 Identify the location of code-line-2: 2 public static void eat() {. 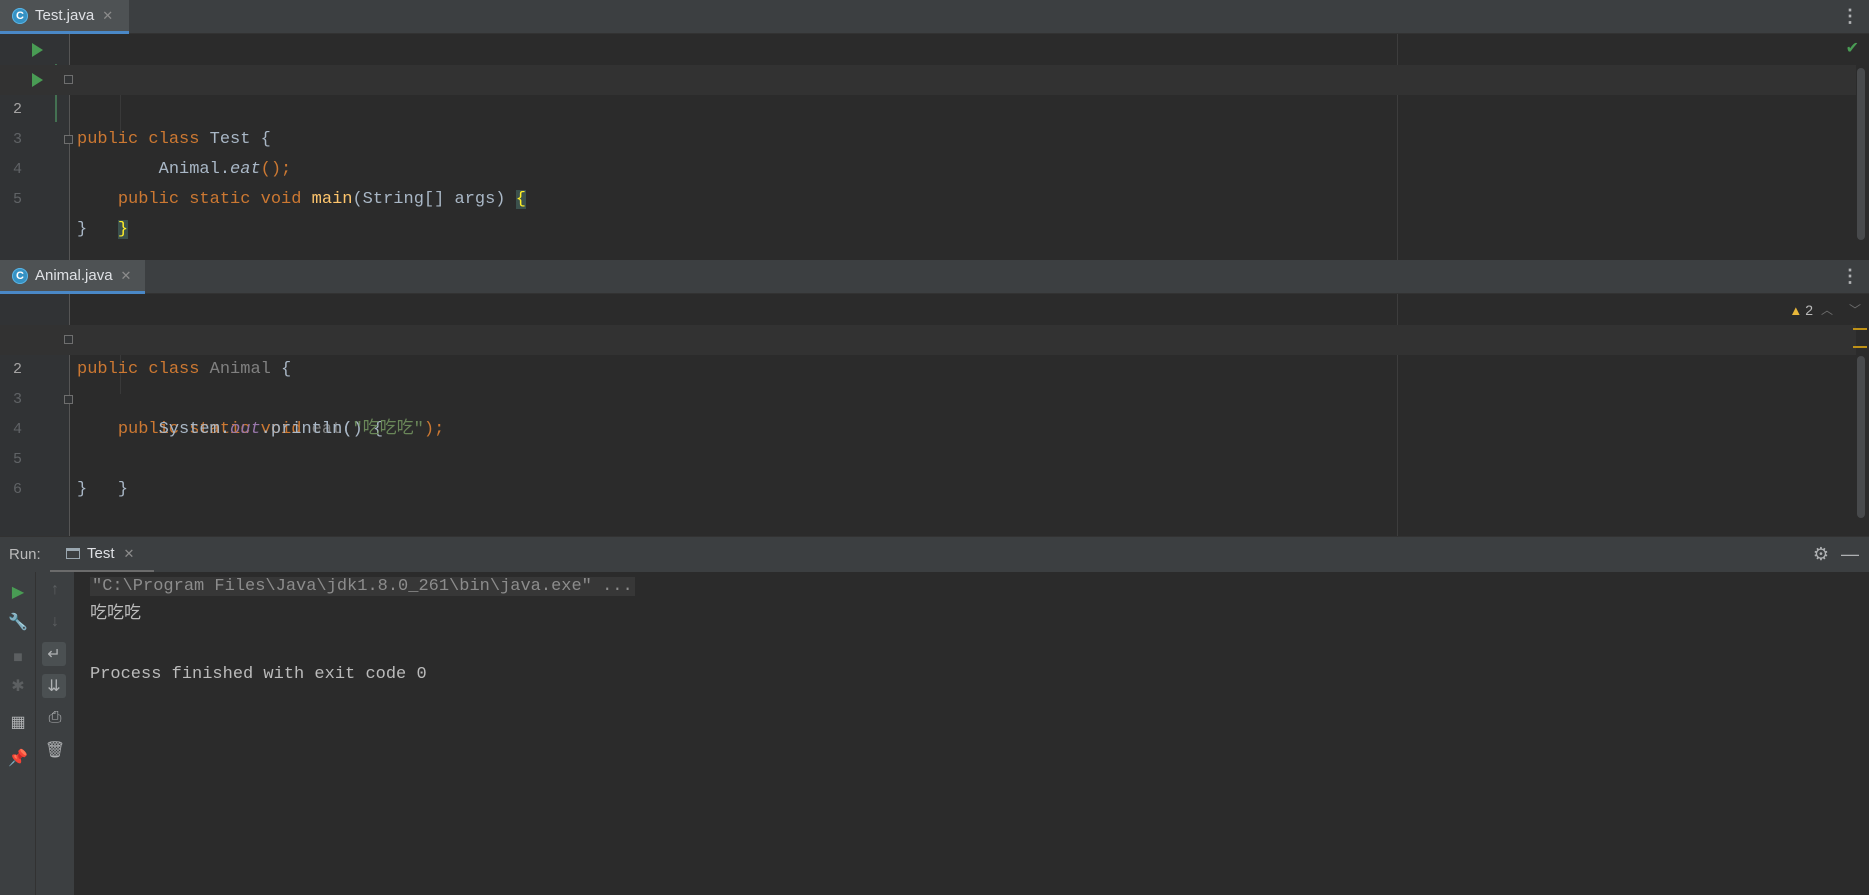
(928, 382).